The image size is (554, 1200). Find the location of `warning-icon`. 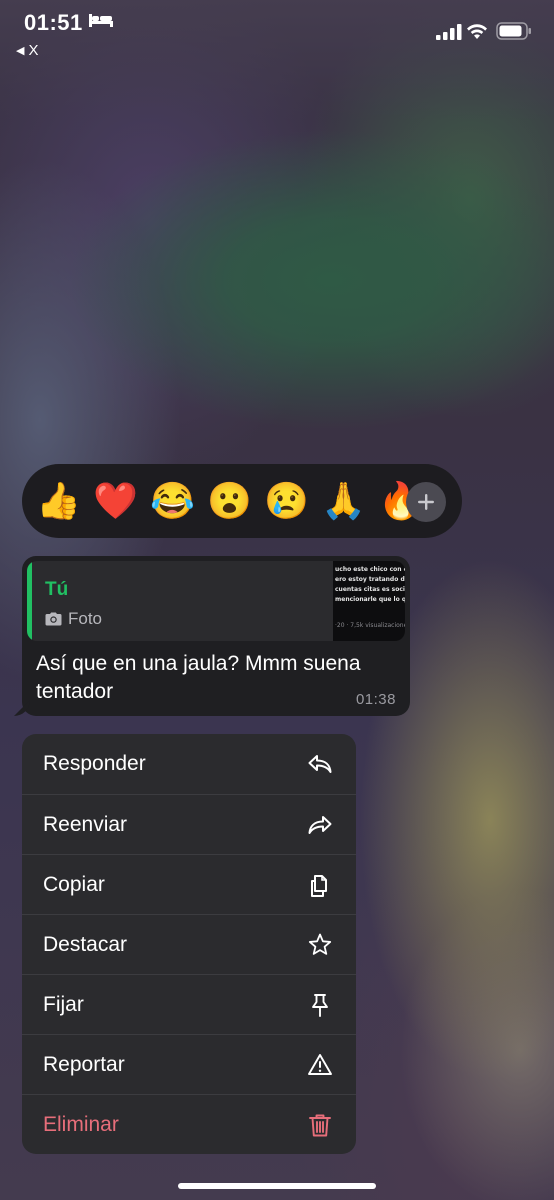

warning-icon is located at coordinates (320, 1064).